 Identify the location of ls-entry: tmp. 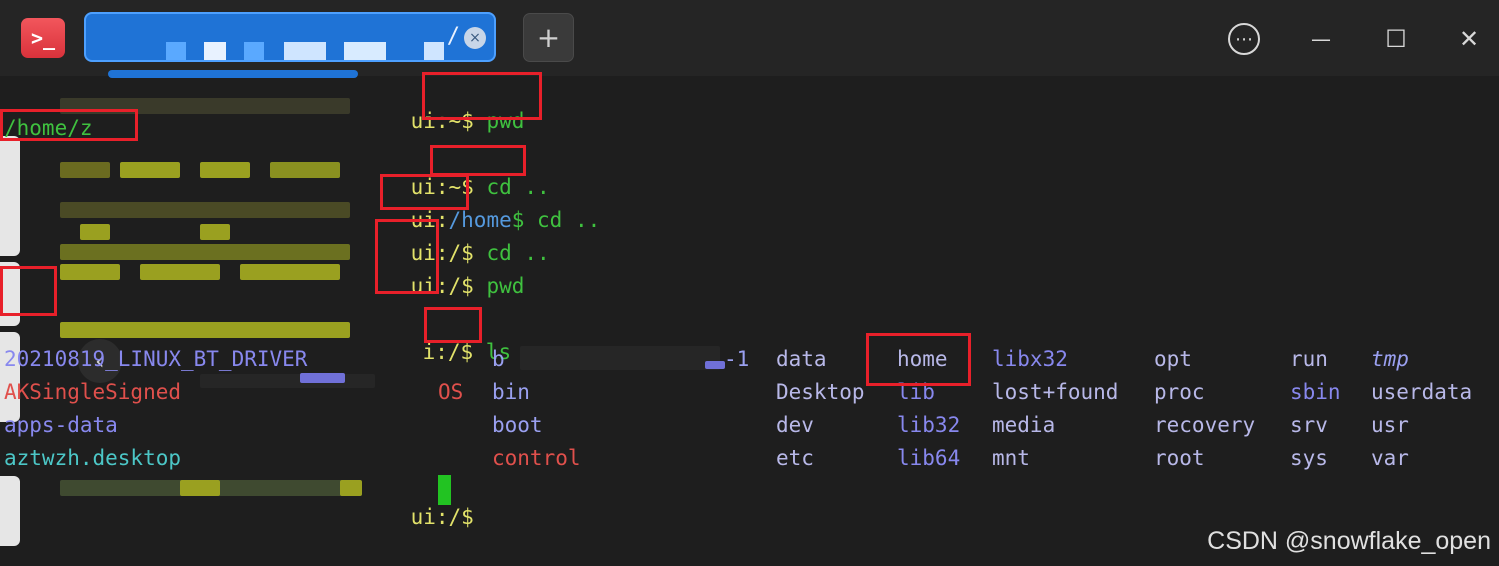
(1390, 359).